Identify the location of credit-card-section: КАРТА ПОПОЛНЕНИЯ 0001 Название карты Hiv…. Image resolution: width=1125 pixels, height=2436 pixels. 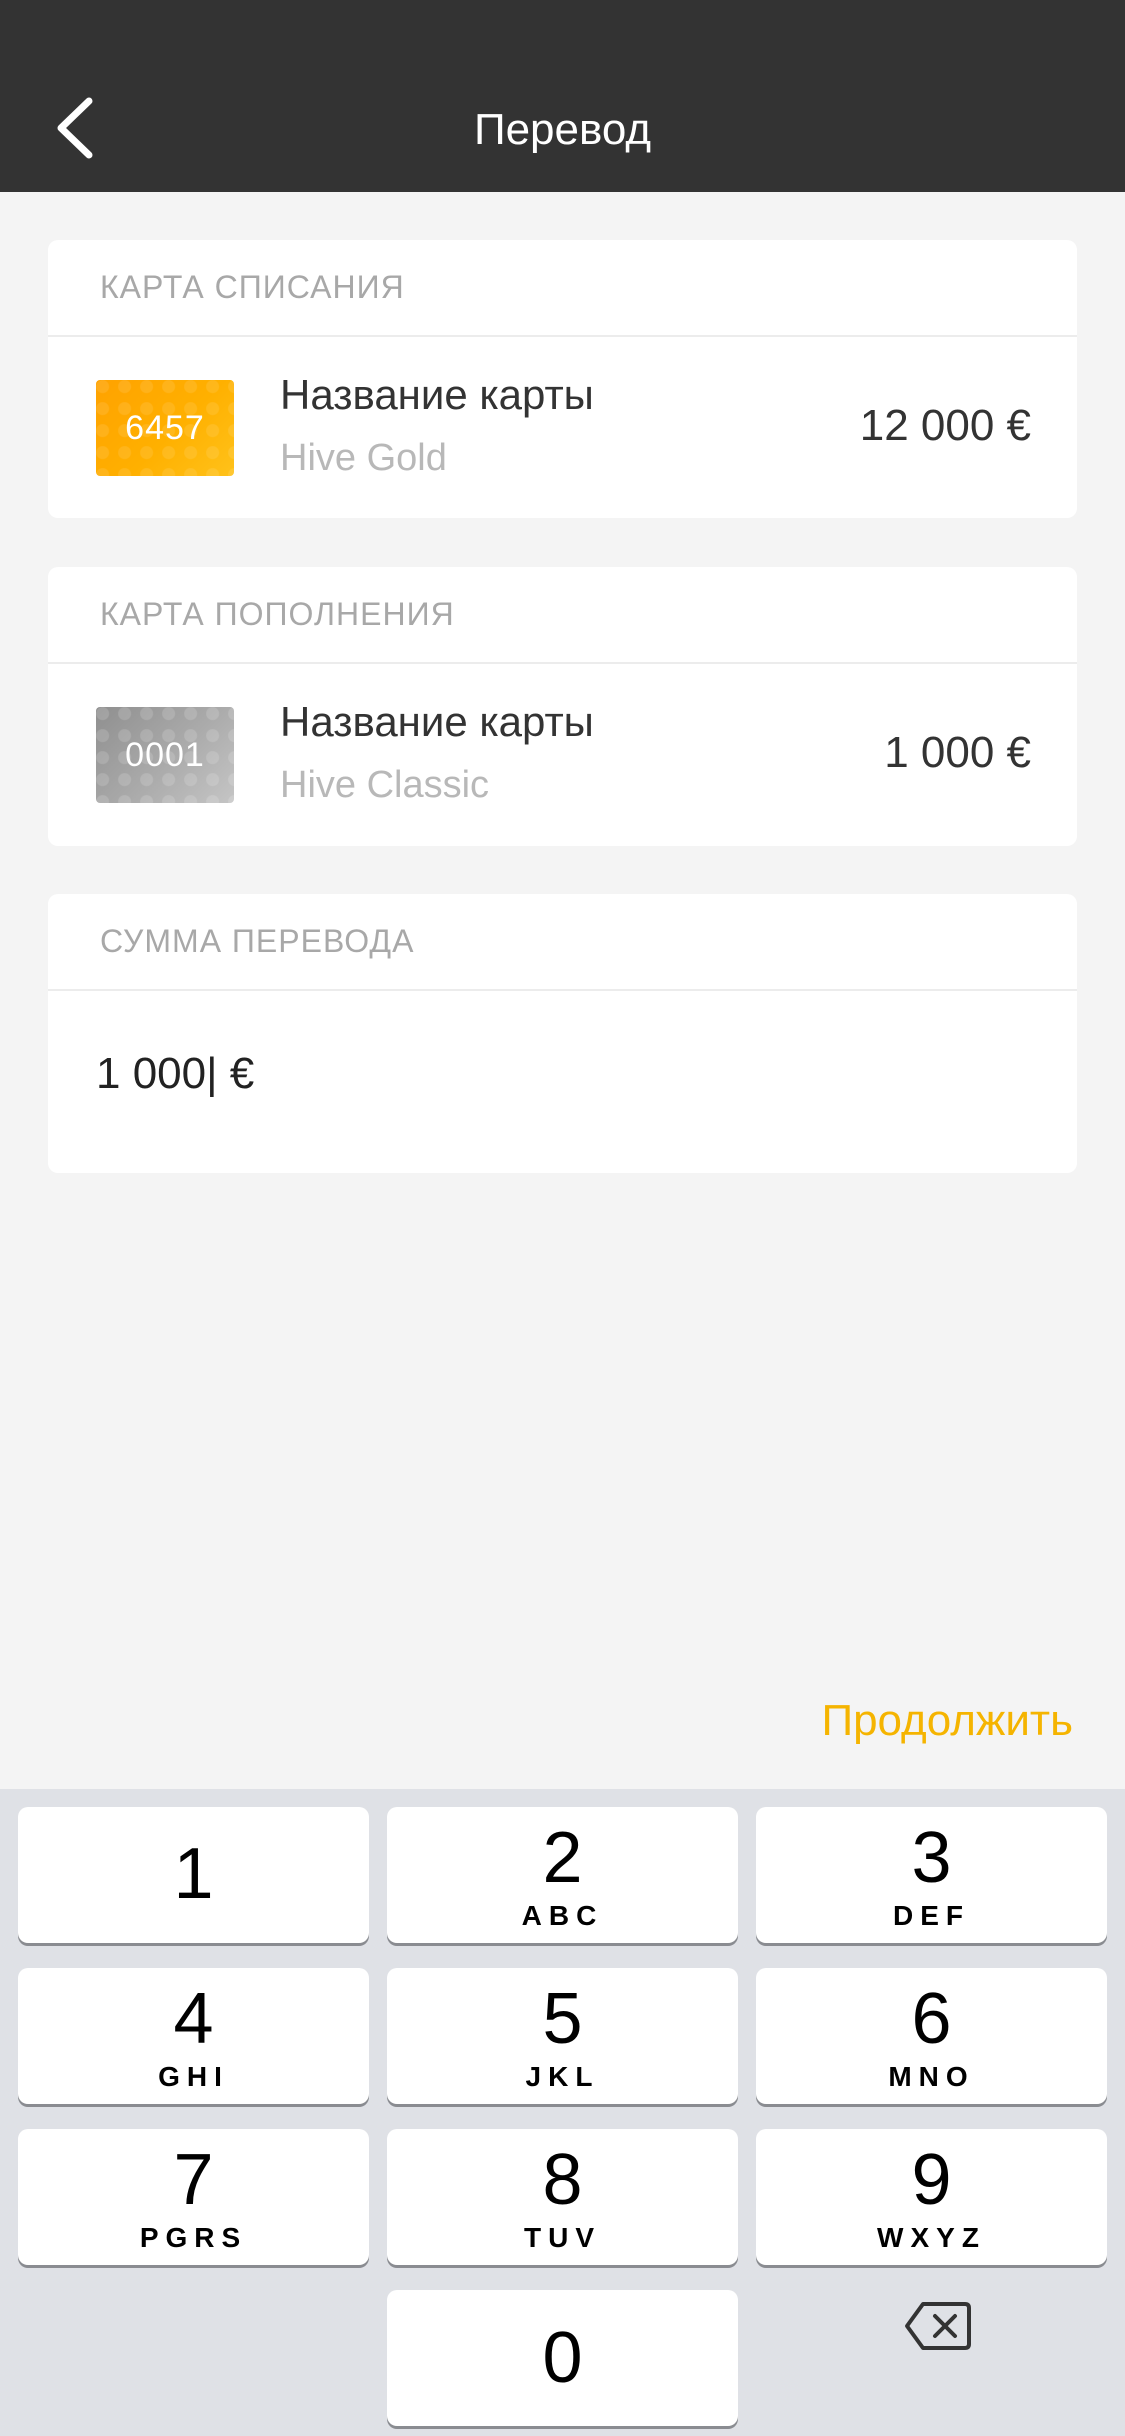
(562, 706).